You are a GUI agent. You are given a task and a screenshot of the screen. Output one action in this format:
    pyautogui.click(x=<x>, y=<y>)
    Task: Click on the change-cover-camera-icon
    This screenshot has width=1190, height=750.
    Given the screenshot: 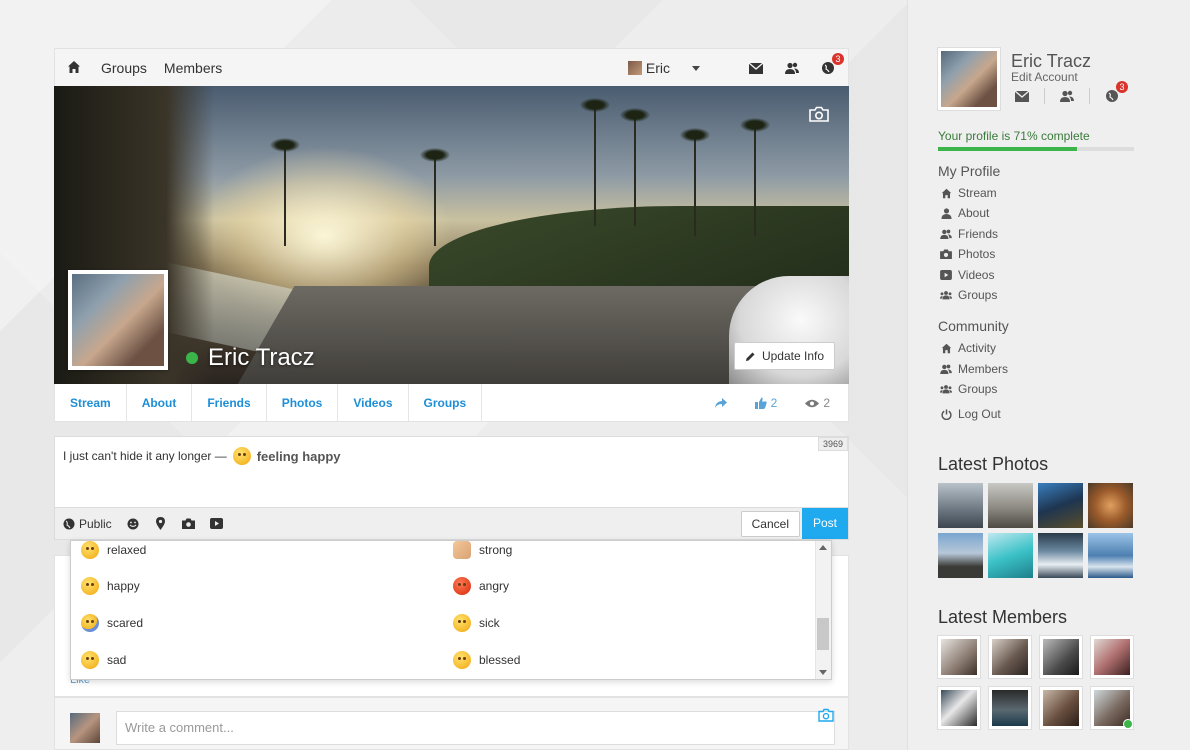 What is the action you would take?
    pyautogui.click(x=819, y=114)
    